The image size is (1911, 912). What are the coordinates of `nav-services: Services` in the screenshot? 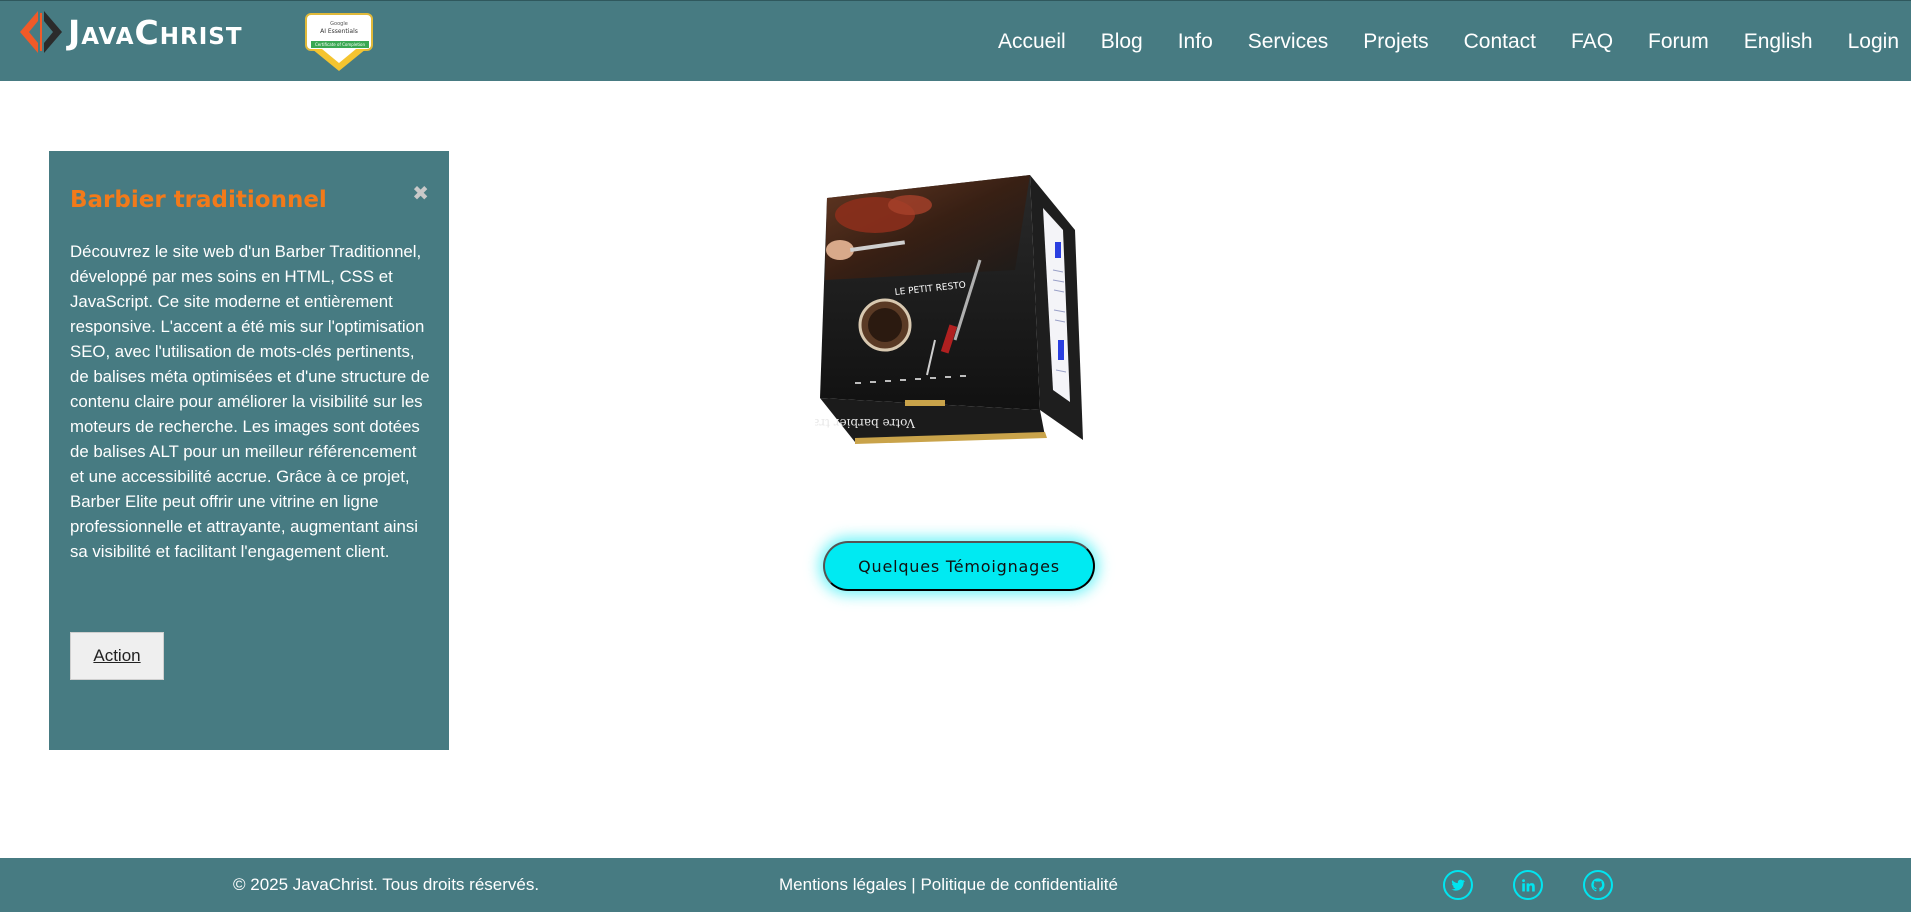 It's located at (1288, 42).